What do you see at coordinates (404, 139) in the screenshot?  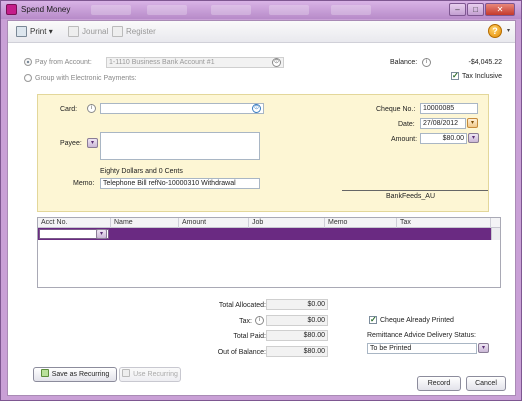 I see `amount-label: Amount:` at bounding box center [404, 139].